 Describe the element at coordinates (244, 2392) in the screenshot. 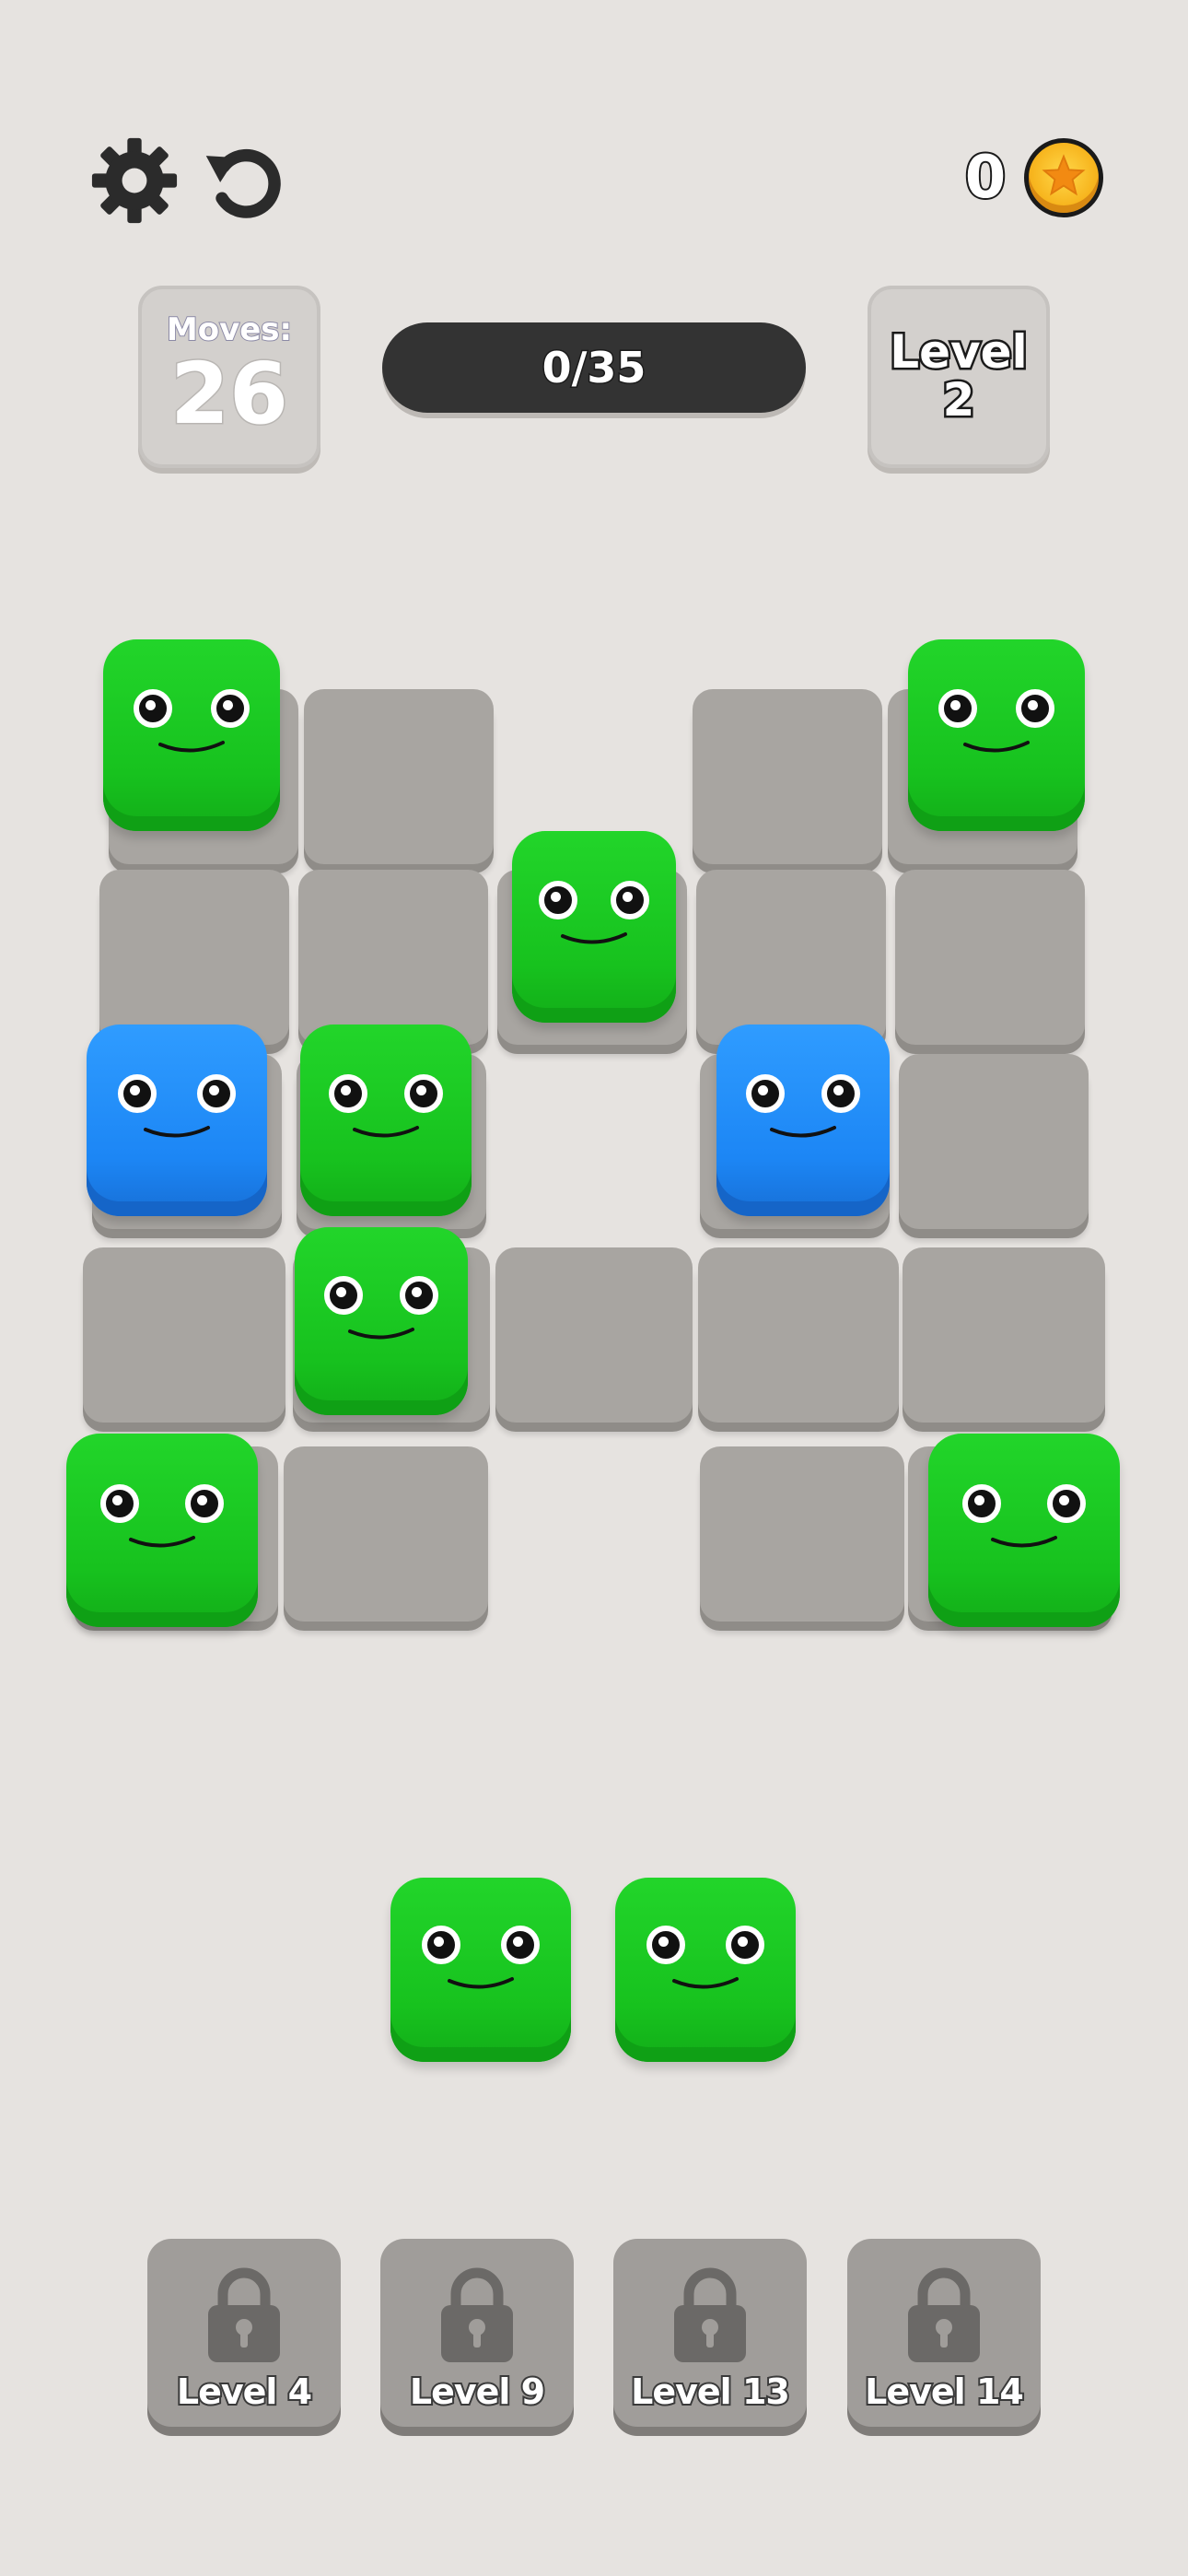

I see `locked-level-label: Level 4` at that location.